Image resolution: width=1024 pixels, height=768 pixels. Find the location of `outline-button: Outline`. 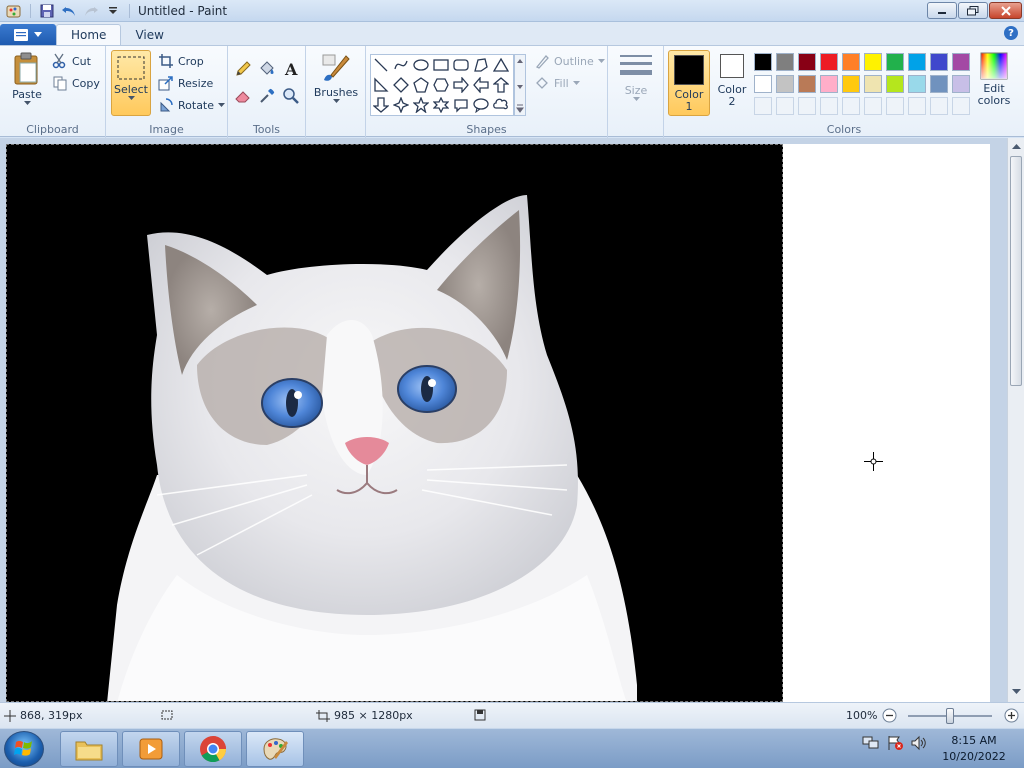

outline-button: Outline is located at coordinates (569, 61).